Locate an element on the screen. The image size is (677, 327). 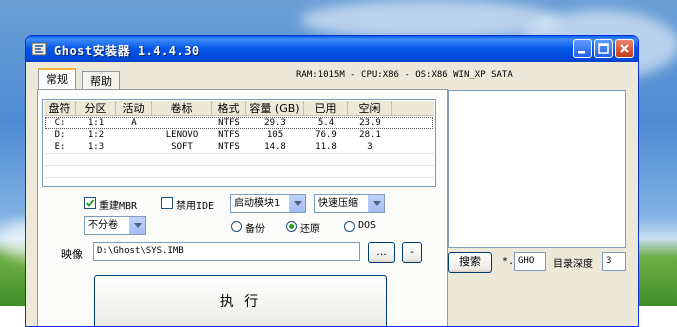
backup-label: 备份 is located at coordinates (255, 229).